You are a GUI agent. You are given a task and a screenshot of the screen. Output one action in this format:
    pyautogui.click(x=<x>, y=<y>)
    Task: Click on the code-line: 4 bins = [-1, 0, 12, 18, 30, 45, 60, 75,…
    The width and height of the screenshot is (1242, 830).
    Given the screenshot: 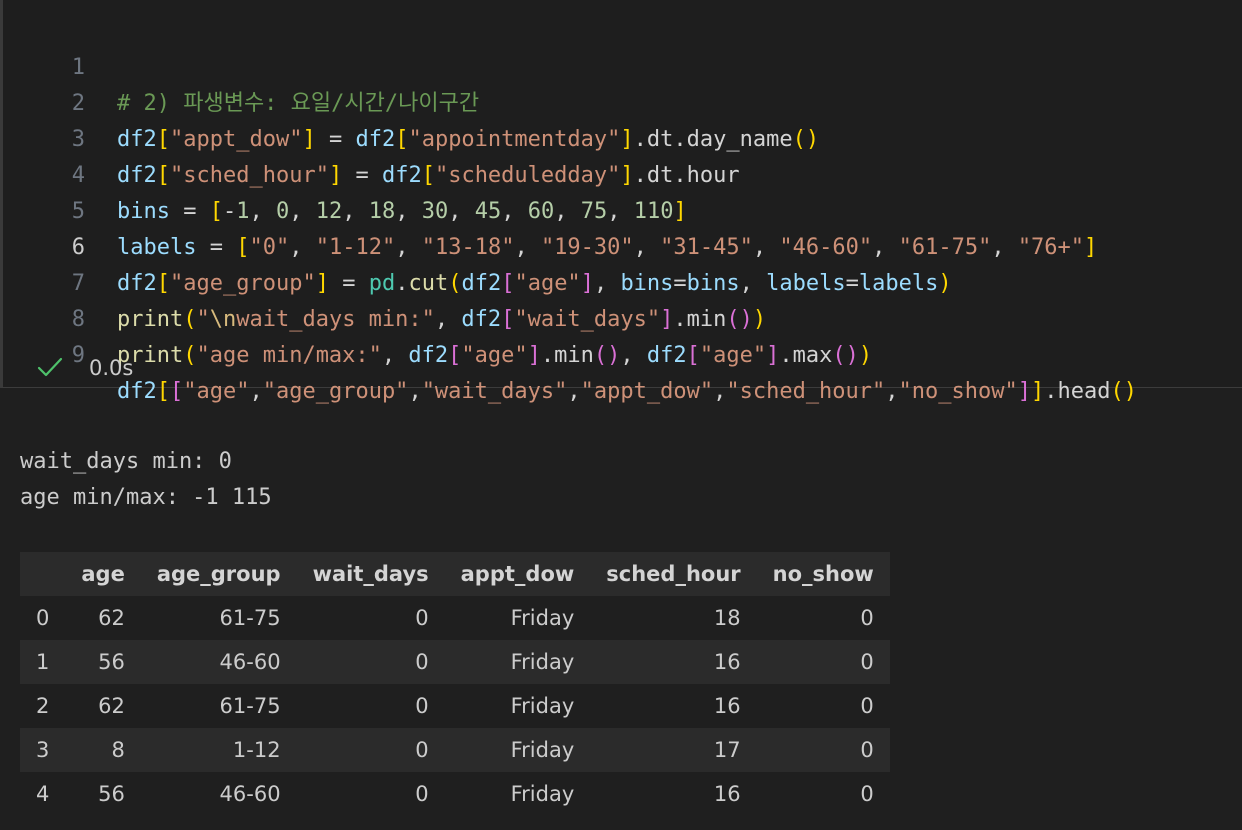 What is the action you would take?
    pyautogui.click(x=622, y=173)
    